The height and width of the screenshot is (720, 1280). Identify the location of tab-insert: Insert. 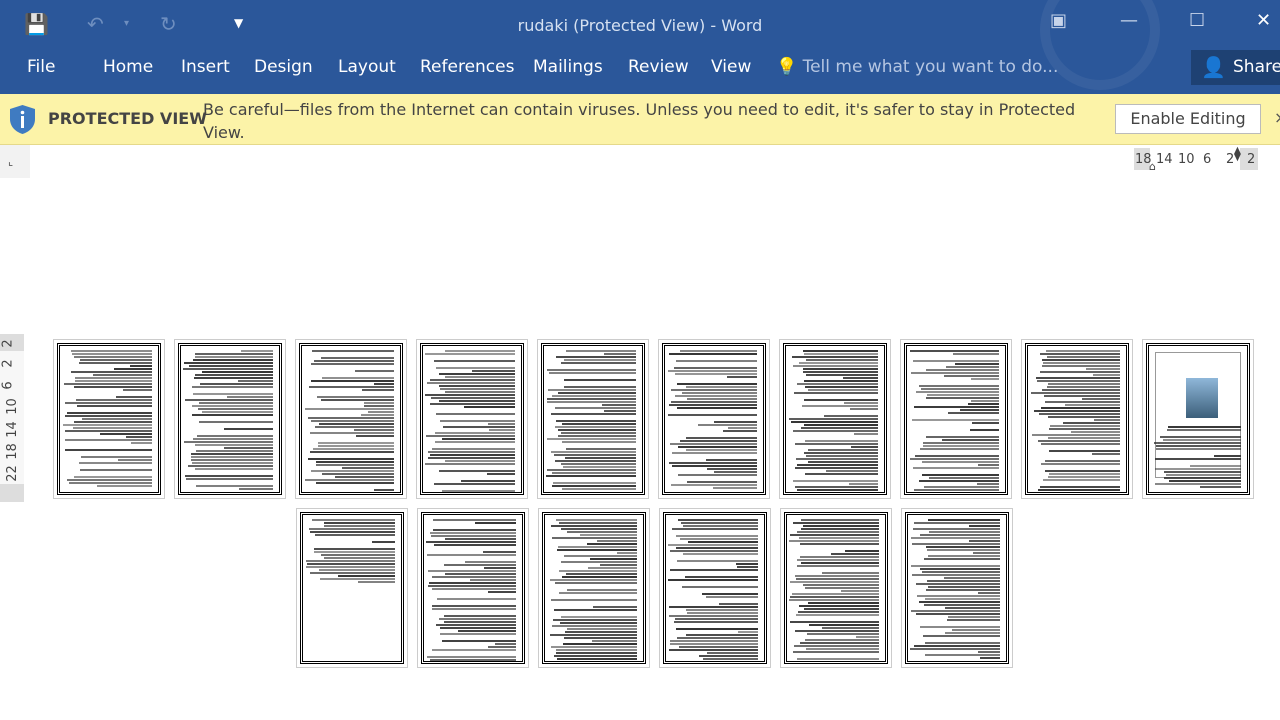
(205, 67).